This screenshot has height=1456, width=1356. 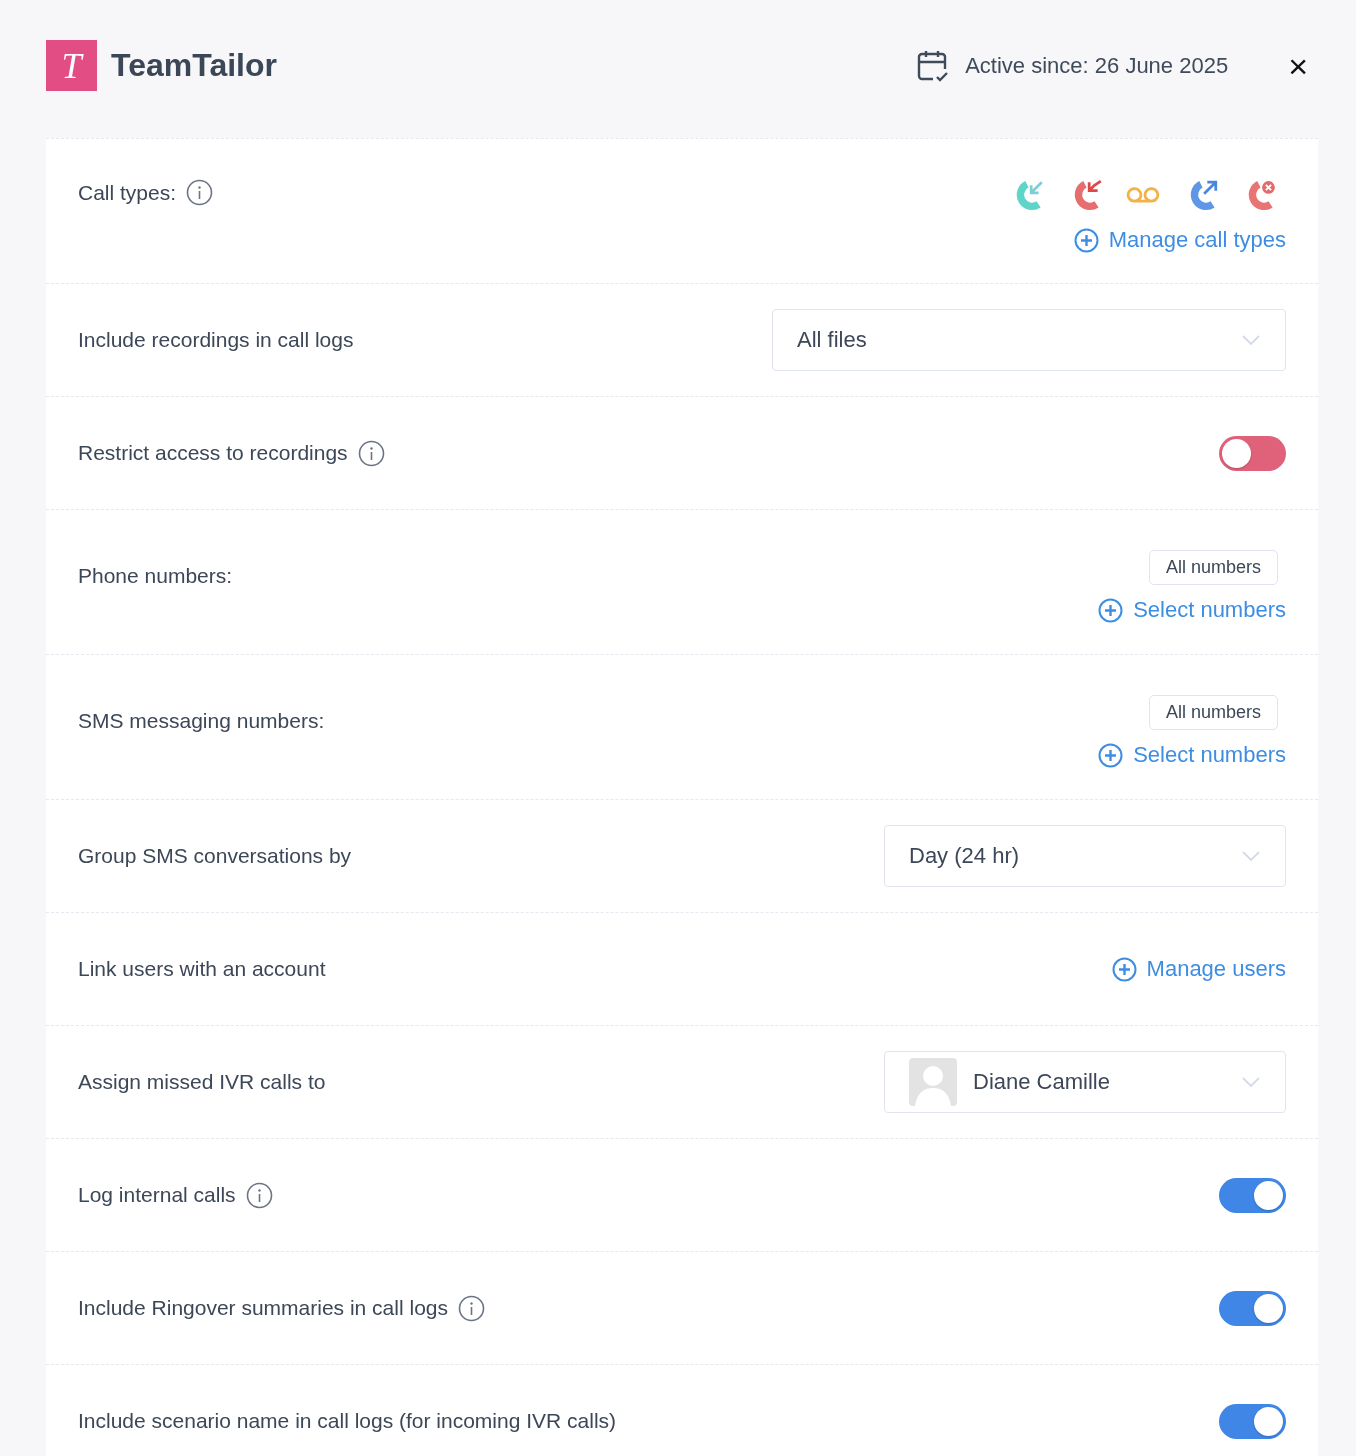 I want to click on setting-label: Include scenario name in call logs (for incoming IVR calls), so click(x=347, y=1421).